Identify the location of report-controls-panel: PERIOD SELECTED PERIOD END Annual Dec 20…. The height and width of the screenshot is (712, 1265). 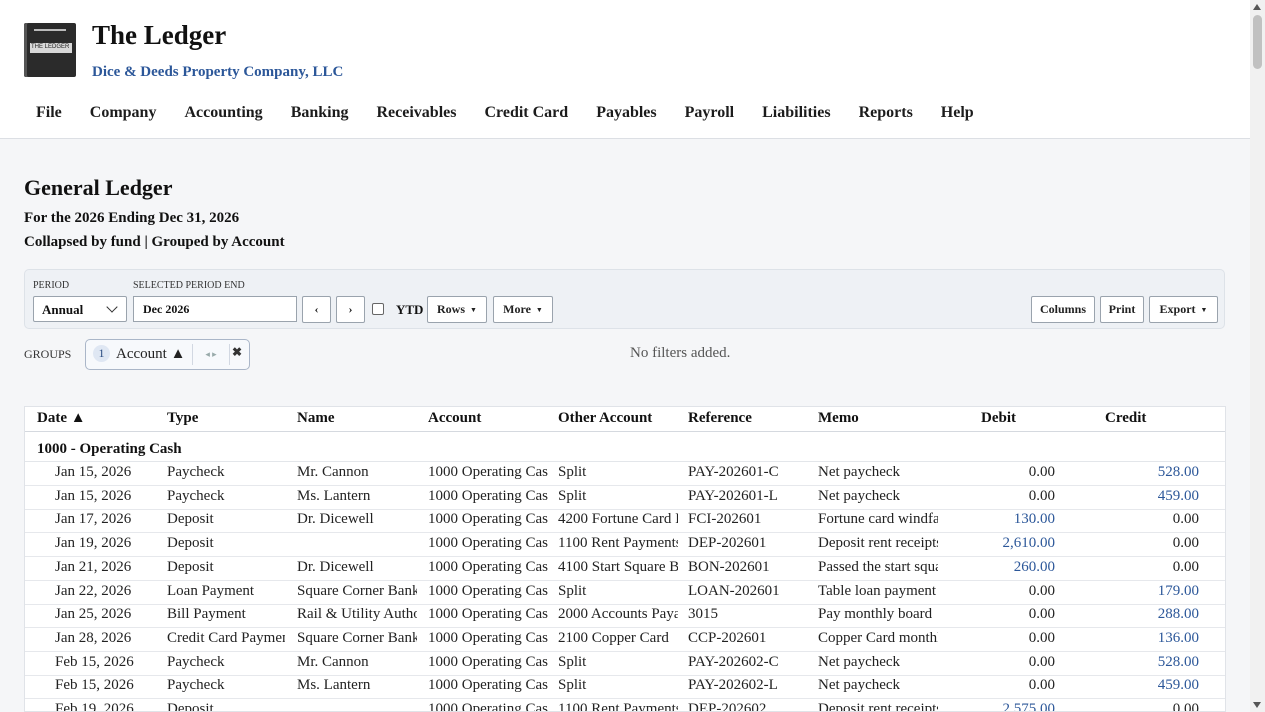
(624, 299).